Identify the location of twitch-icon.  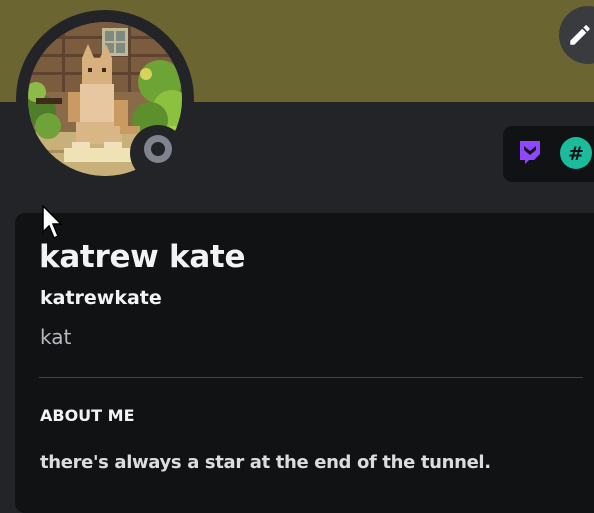
(530, 153).